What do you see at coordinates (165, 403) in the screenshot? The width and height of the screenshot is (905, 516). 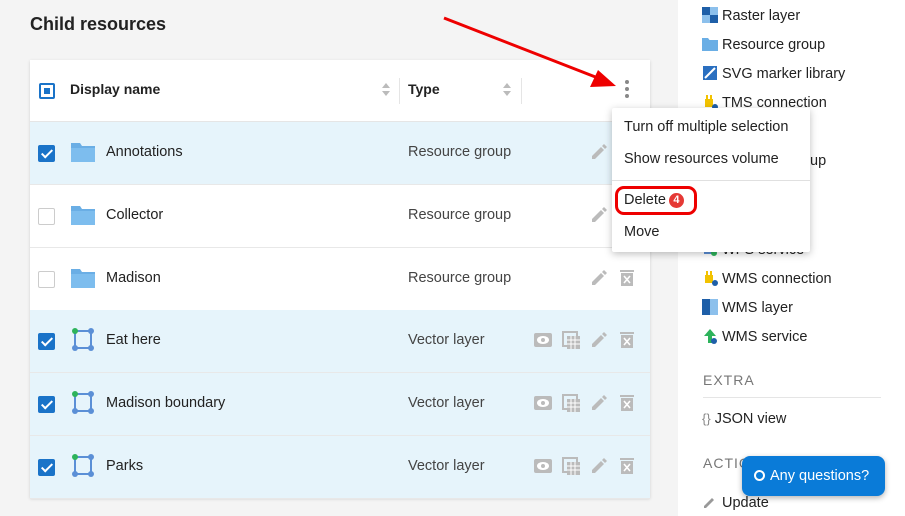 I see `resource-name: Madison boundary` at bounding box center [165, 403].